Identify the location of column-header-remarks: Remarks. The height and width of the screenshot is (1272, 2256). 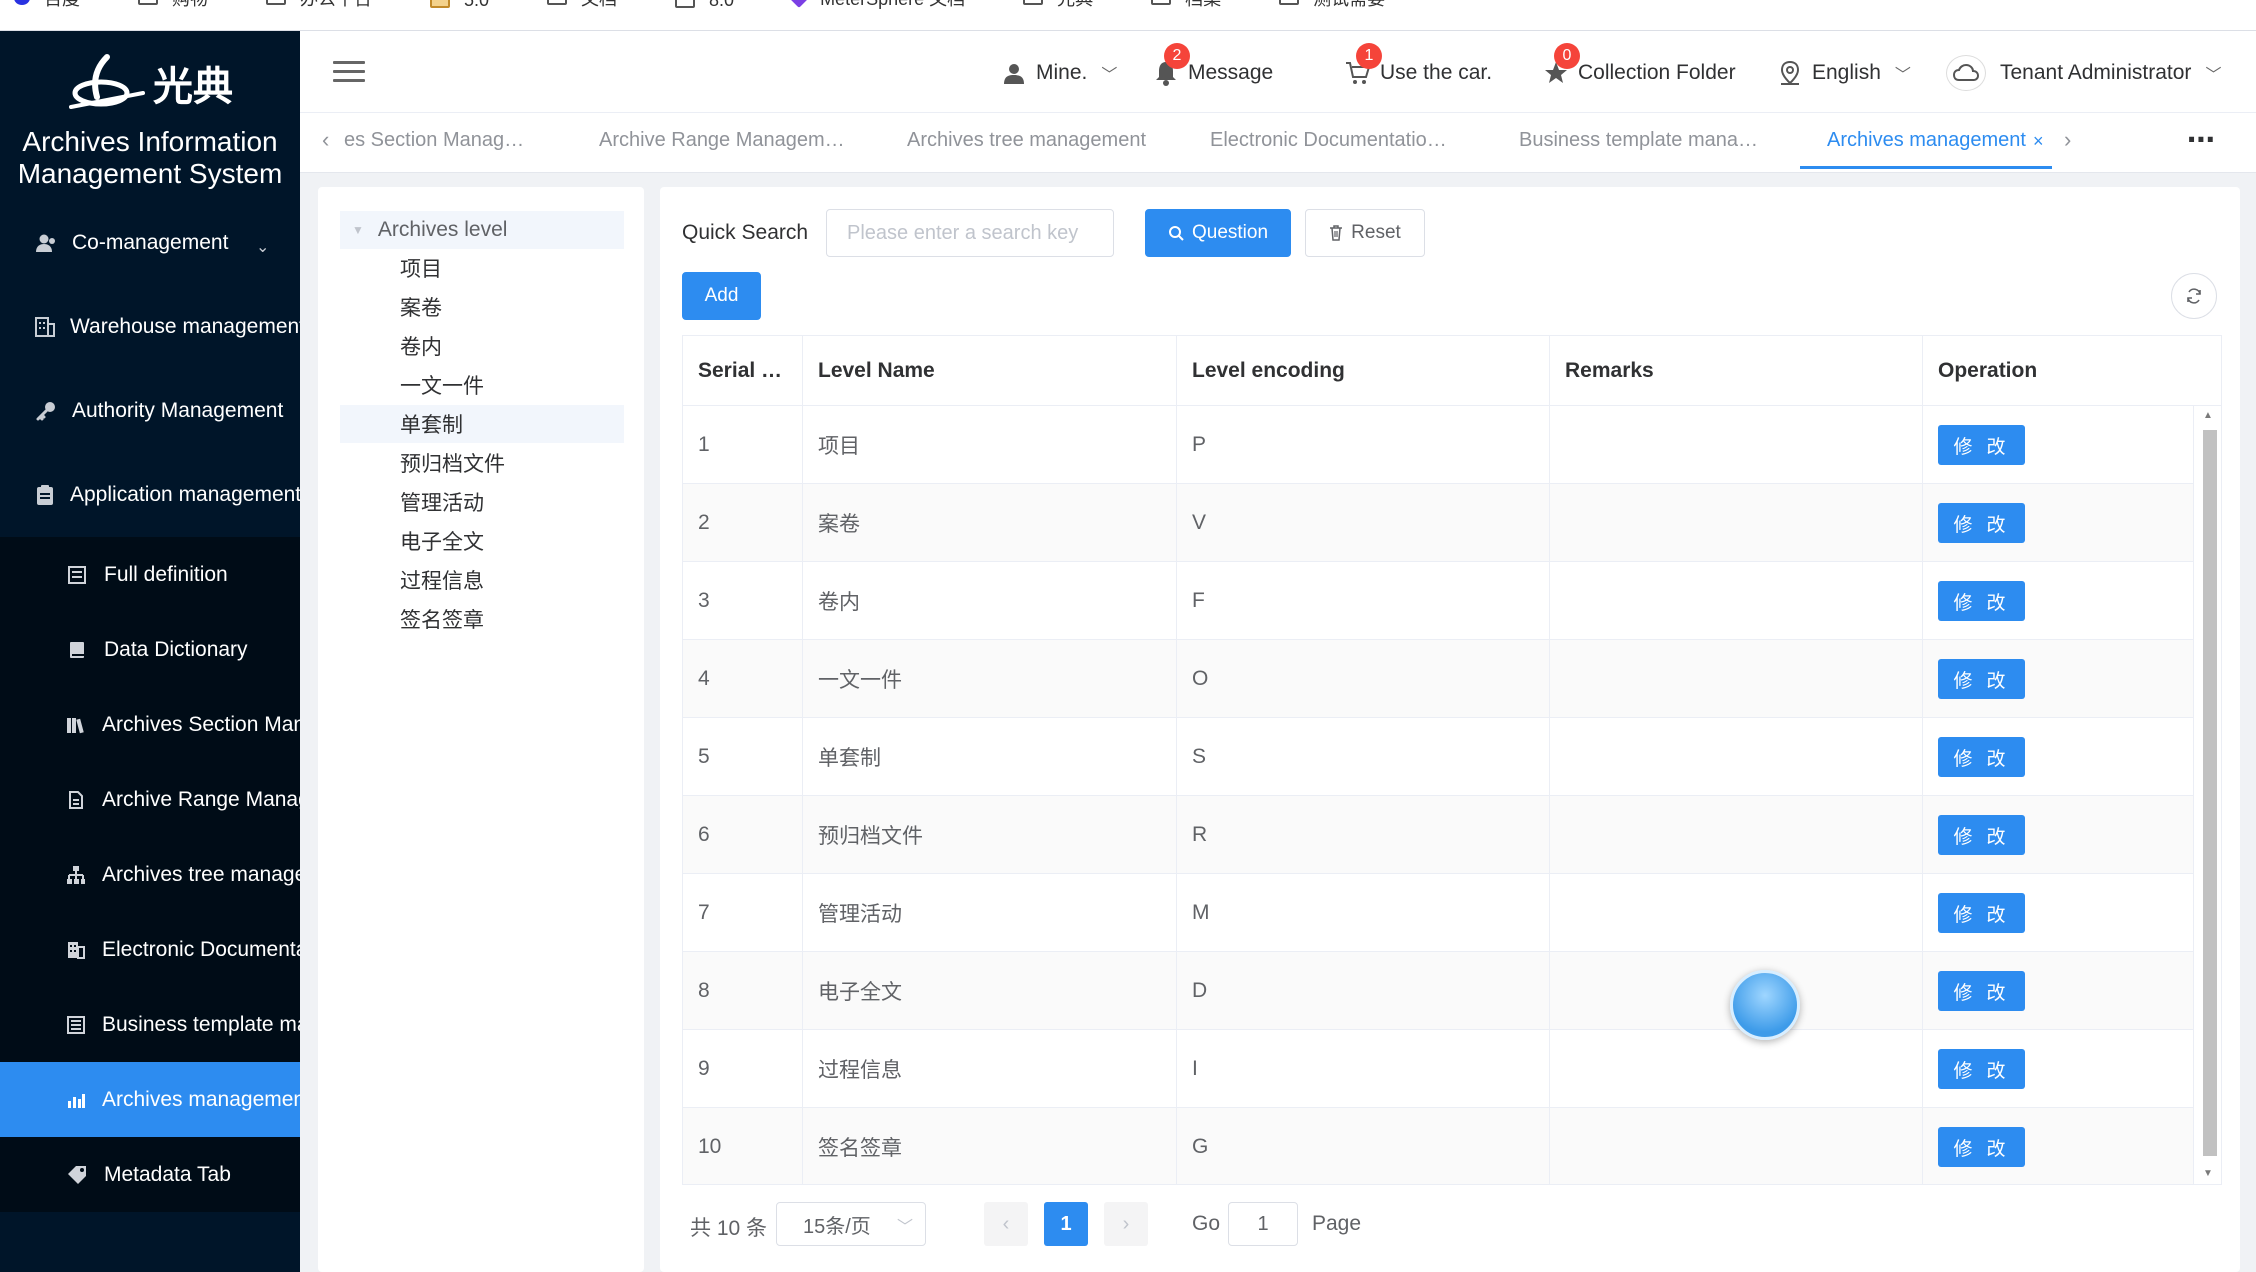
(1736, 371).